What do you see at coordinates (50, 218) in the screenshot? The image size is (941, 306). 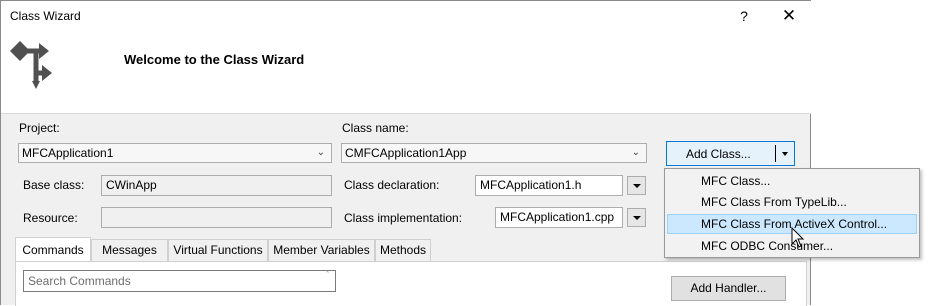 I see `resource-label: Resource:` at bounding box center [50, 218].